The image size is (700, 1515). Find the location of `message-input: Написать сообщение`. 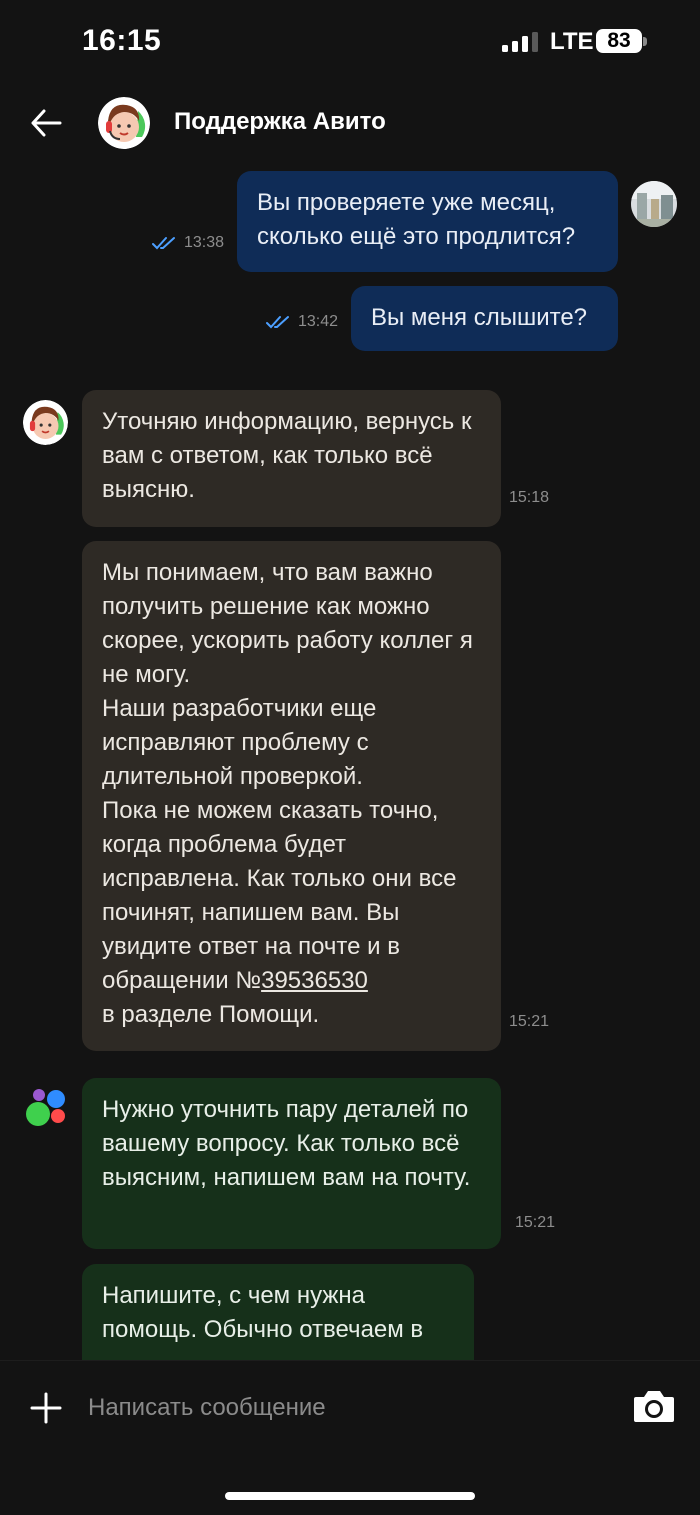

message-input: Написать сообщение is located at coordinates (207, 1408).